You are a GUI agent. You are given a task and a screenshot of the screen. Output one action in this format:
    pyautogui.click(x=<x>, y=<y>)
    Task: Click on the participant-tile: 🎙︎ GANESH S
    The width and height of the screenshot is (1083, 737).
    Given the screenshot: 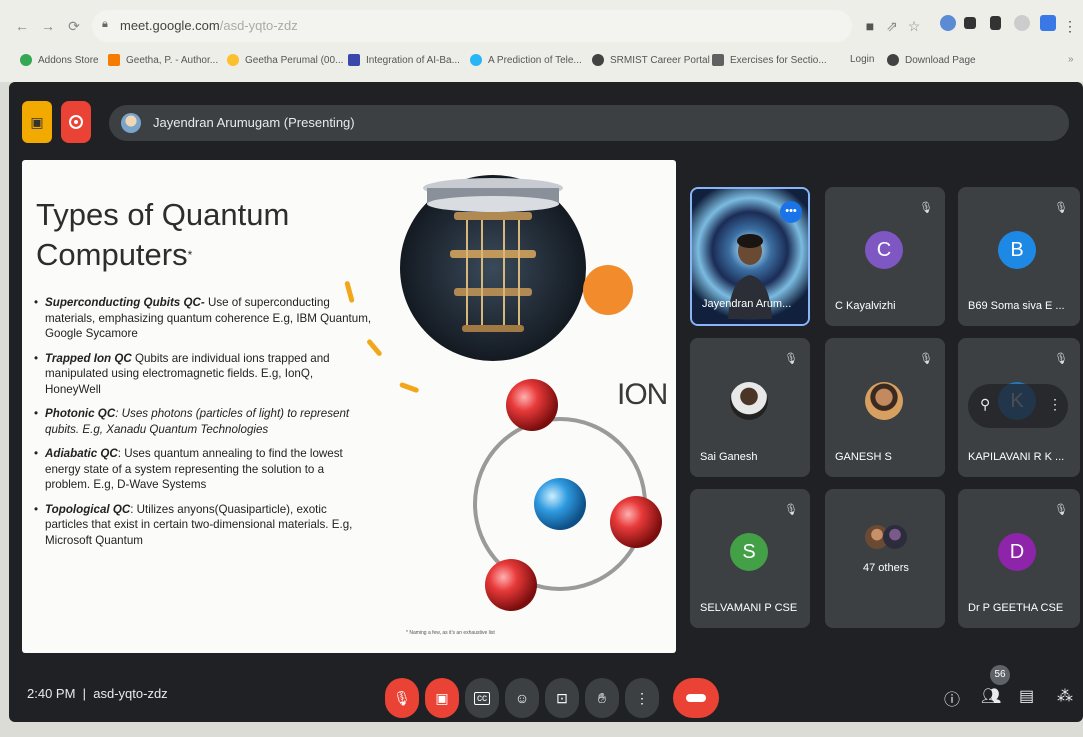 What is the action you would take?
    pyautogui.click(x=885, y=407)
    